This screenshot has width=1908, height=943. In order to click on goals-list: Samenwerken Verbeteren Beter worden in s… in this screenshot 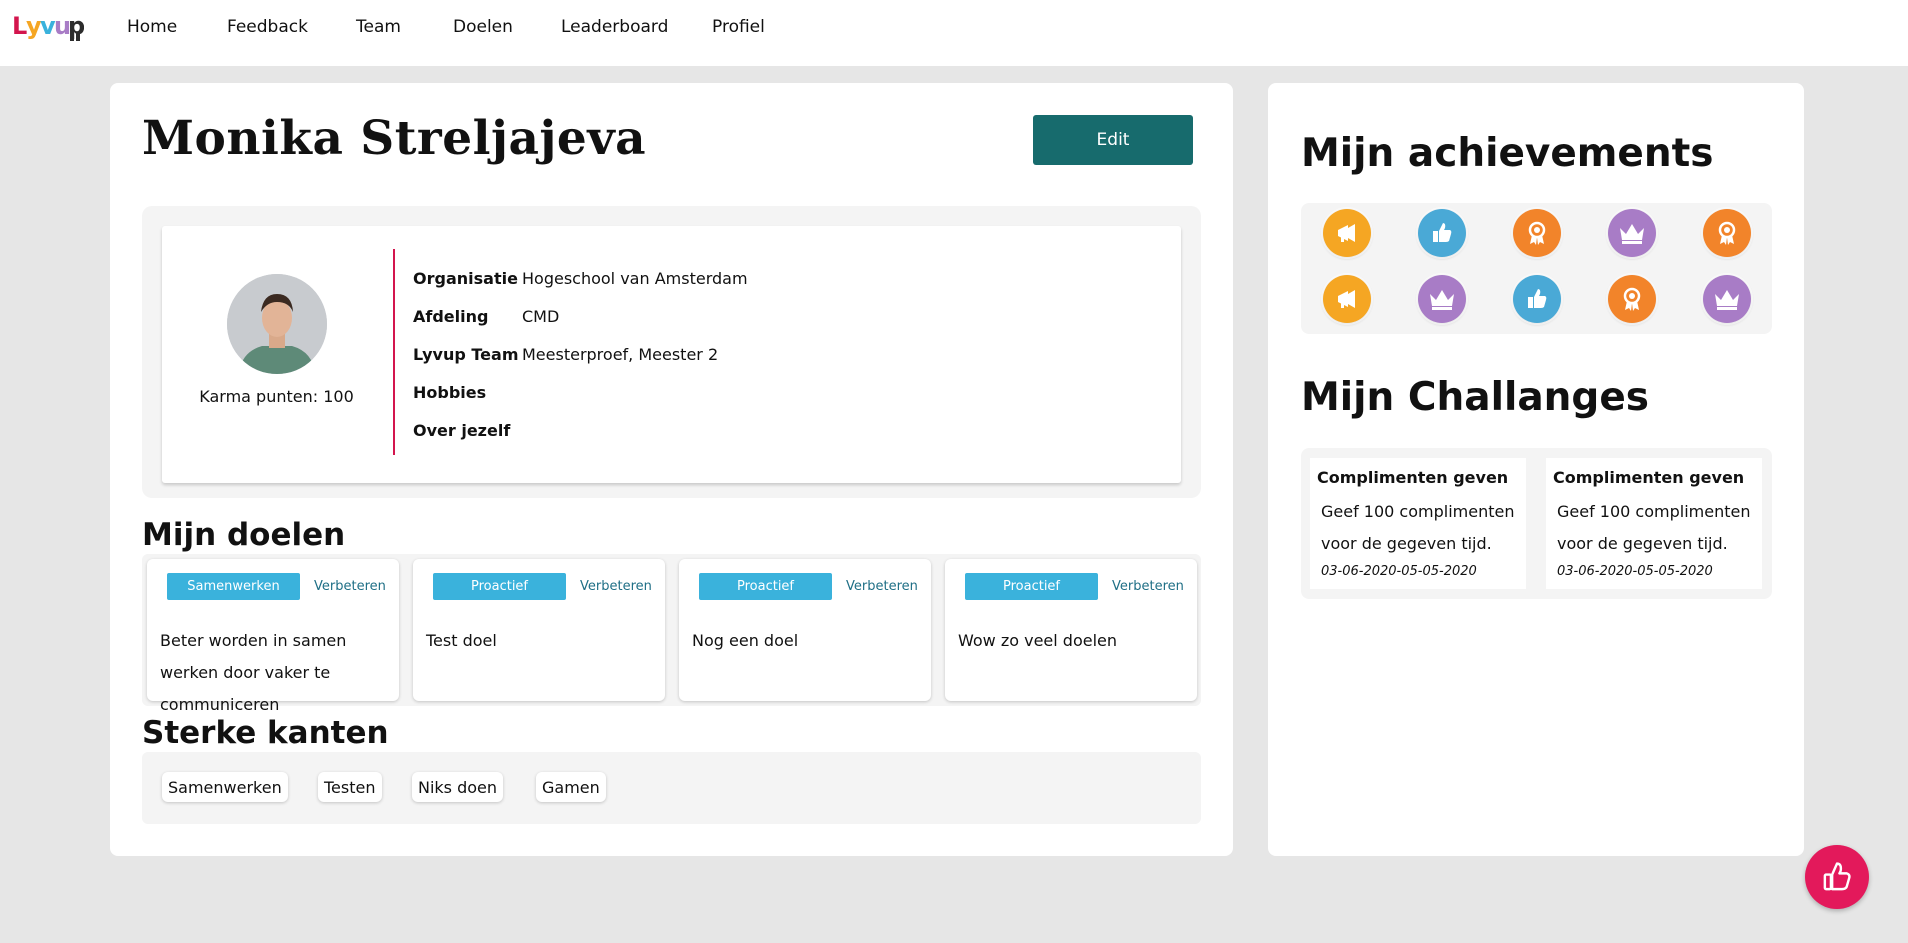, I will do `click(671, 634)`.